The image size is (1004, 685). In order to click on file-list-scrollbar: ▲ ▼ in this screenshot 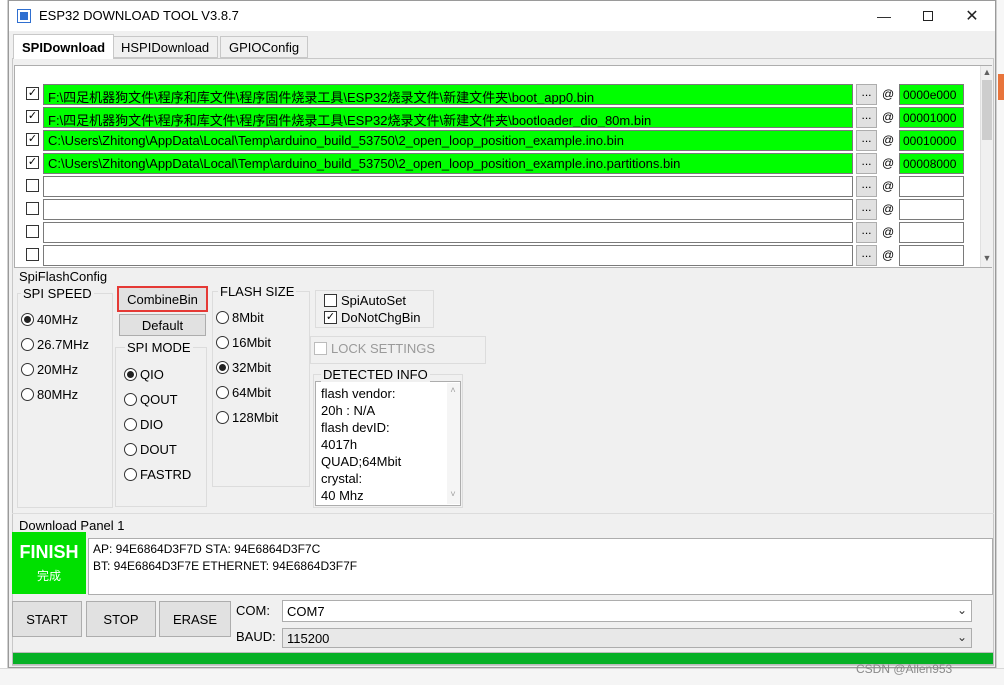, I will do `click(986, 166)`.